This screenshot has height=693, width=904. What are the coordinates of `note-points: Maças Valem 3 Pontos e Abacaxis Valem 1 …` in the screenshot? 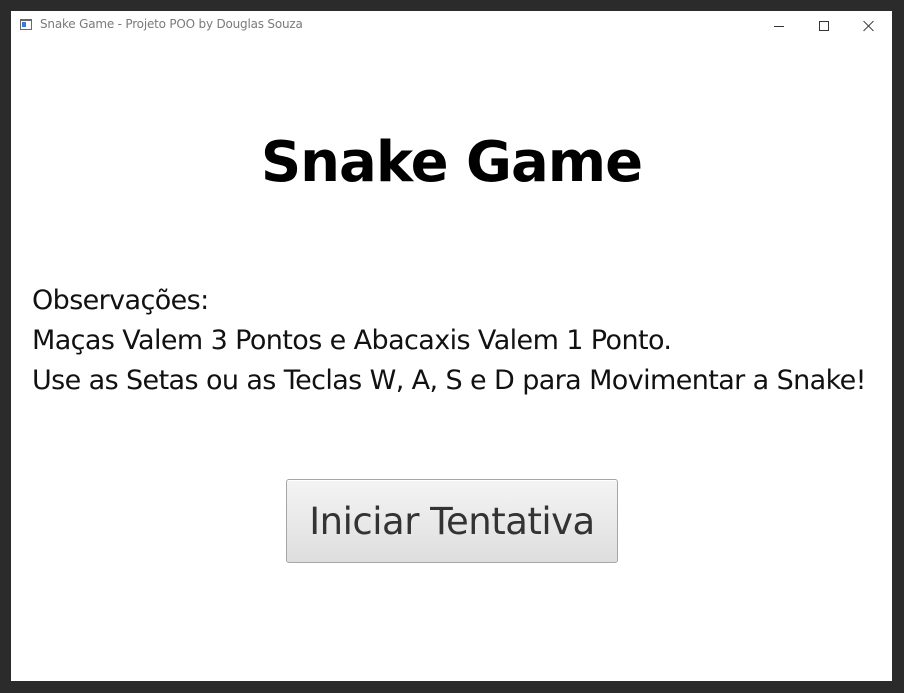 It's located at (352, 340).